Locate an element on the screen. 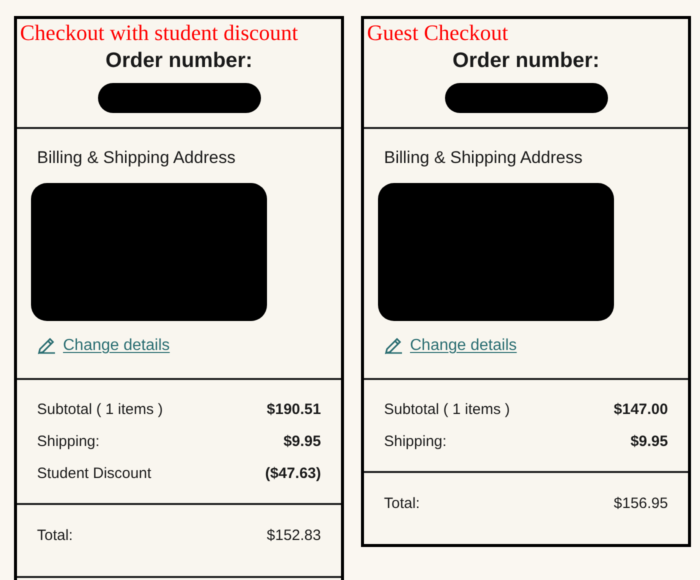  summary-value: ($47.63) is located at coordinates (293, 474).